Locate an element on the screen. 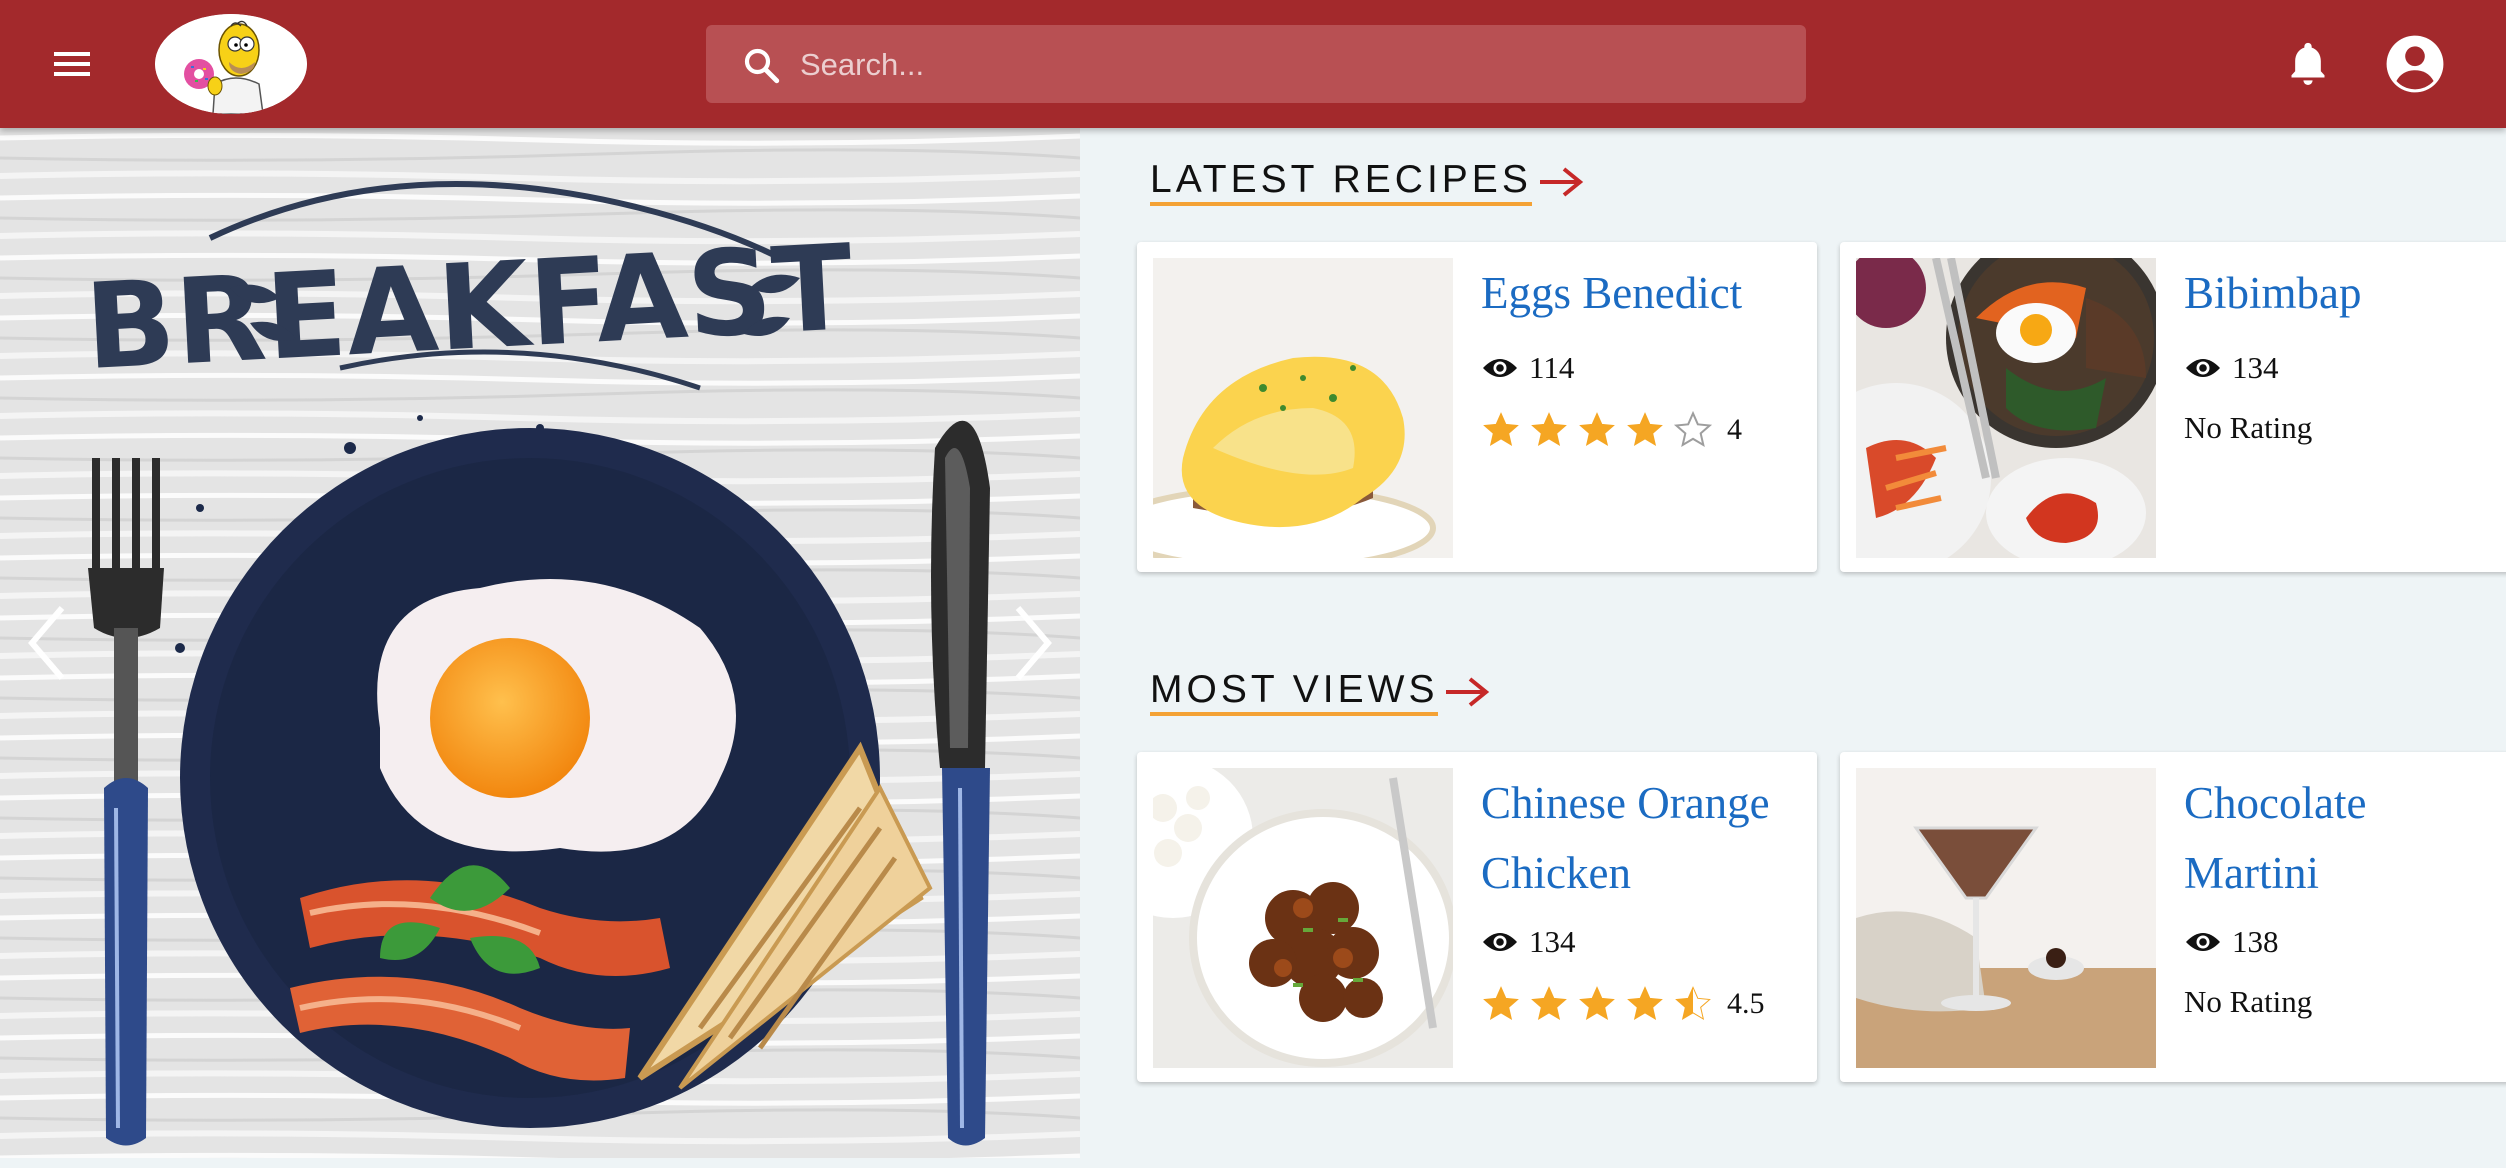 The width and height of the screenshot is (2506, 1168). view-count: 138 is located at coordinates (2231, 942).